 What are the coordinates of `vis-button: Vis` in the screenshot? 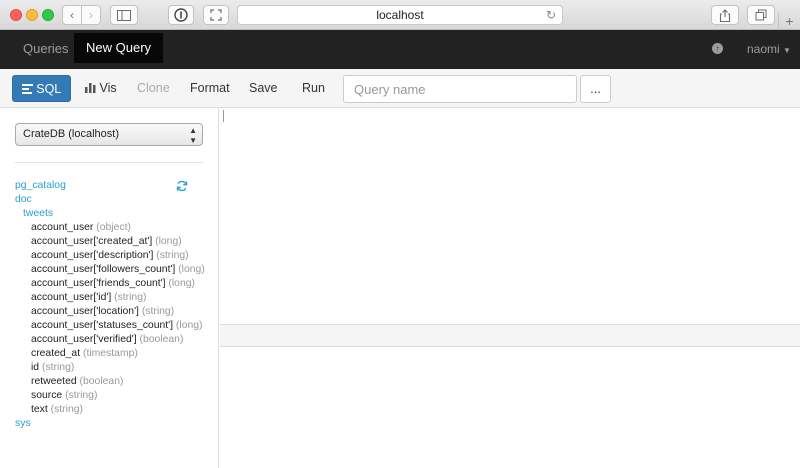 It's located at (101, 88).